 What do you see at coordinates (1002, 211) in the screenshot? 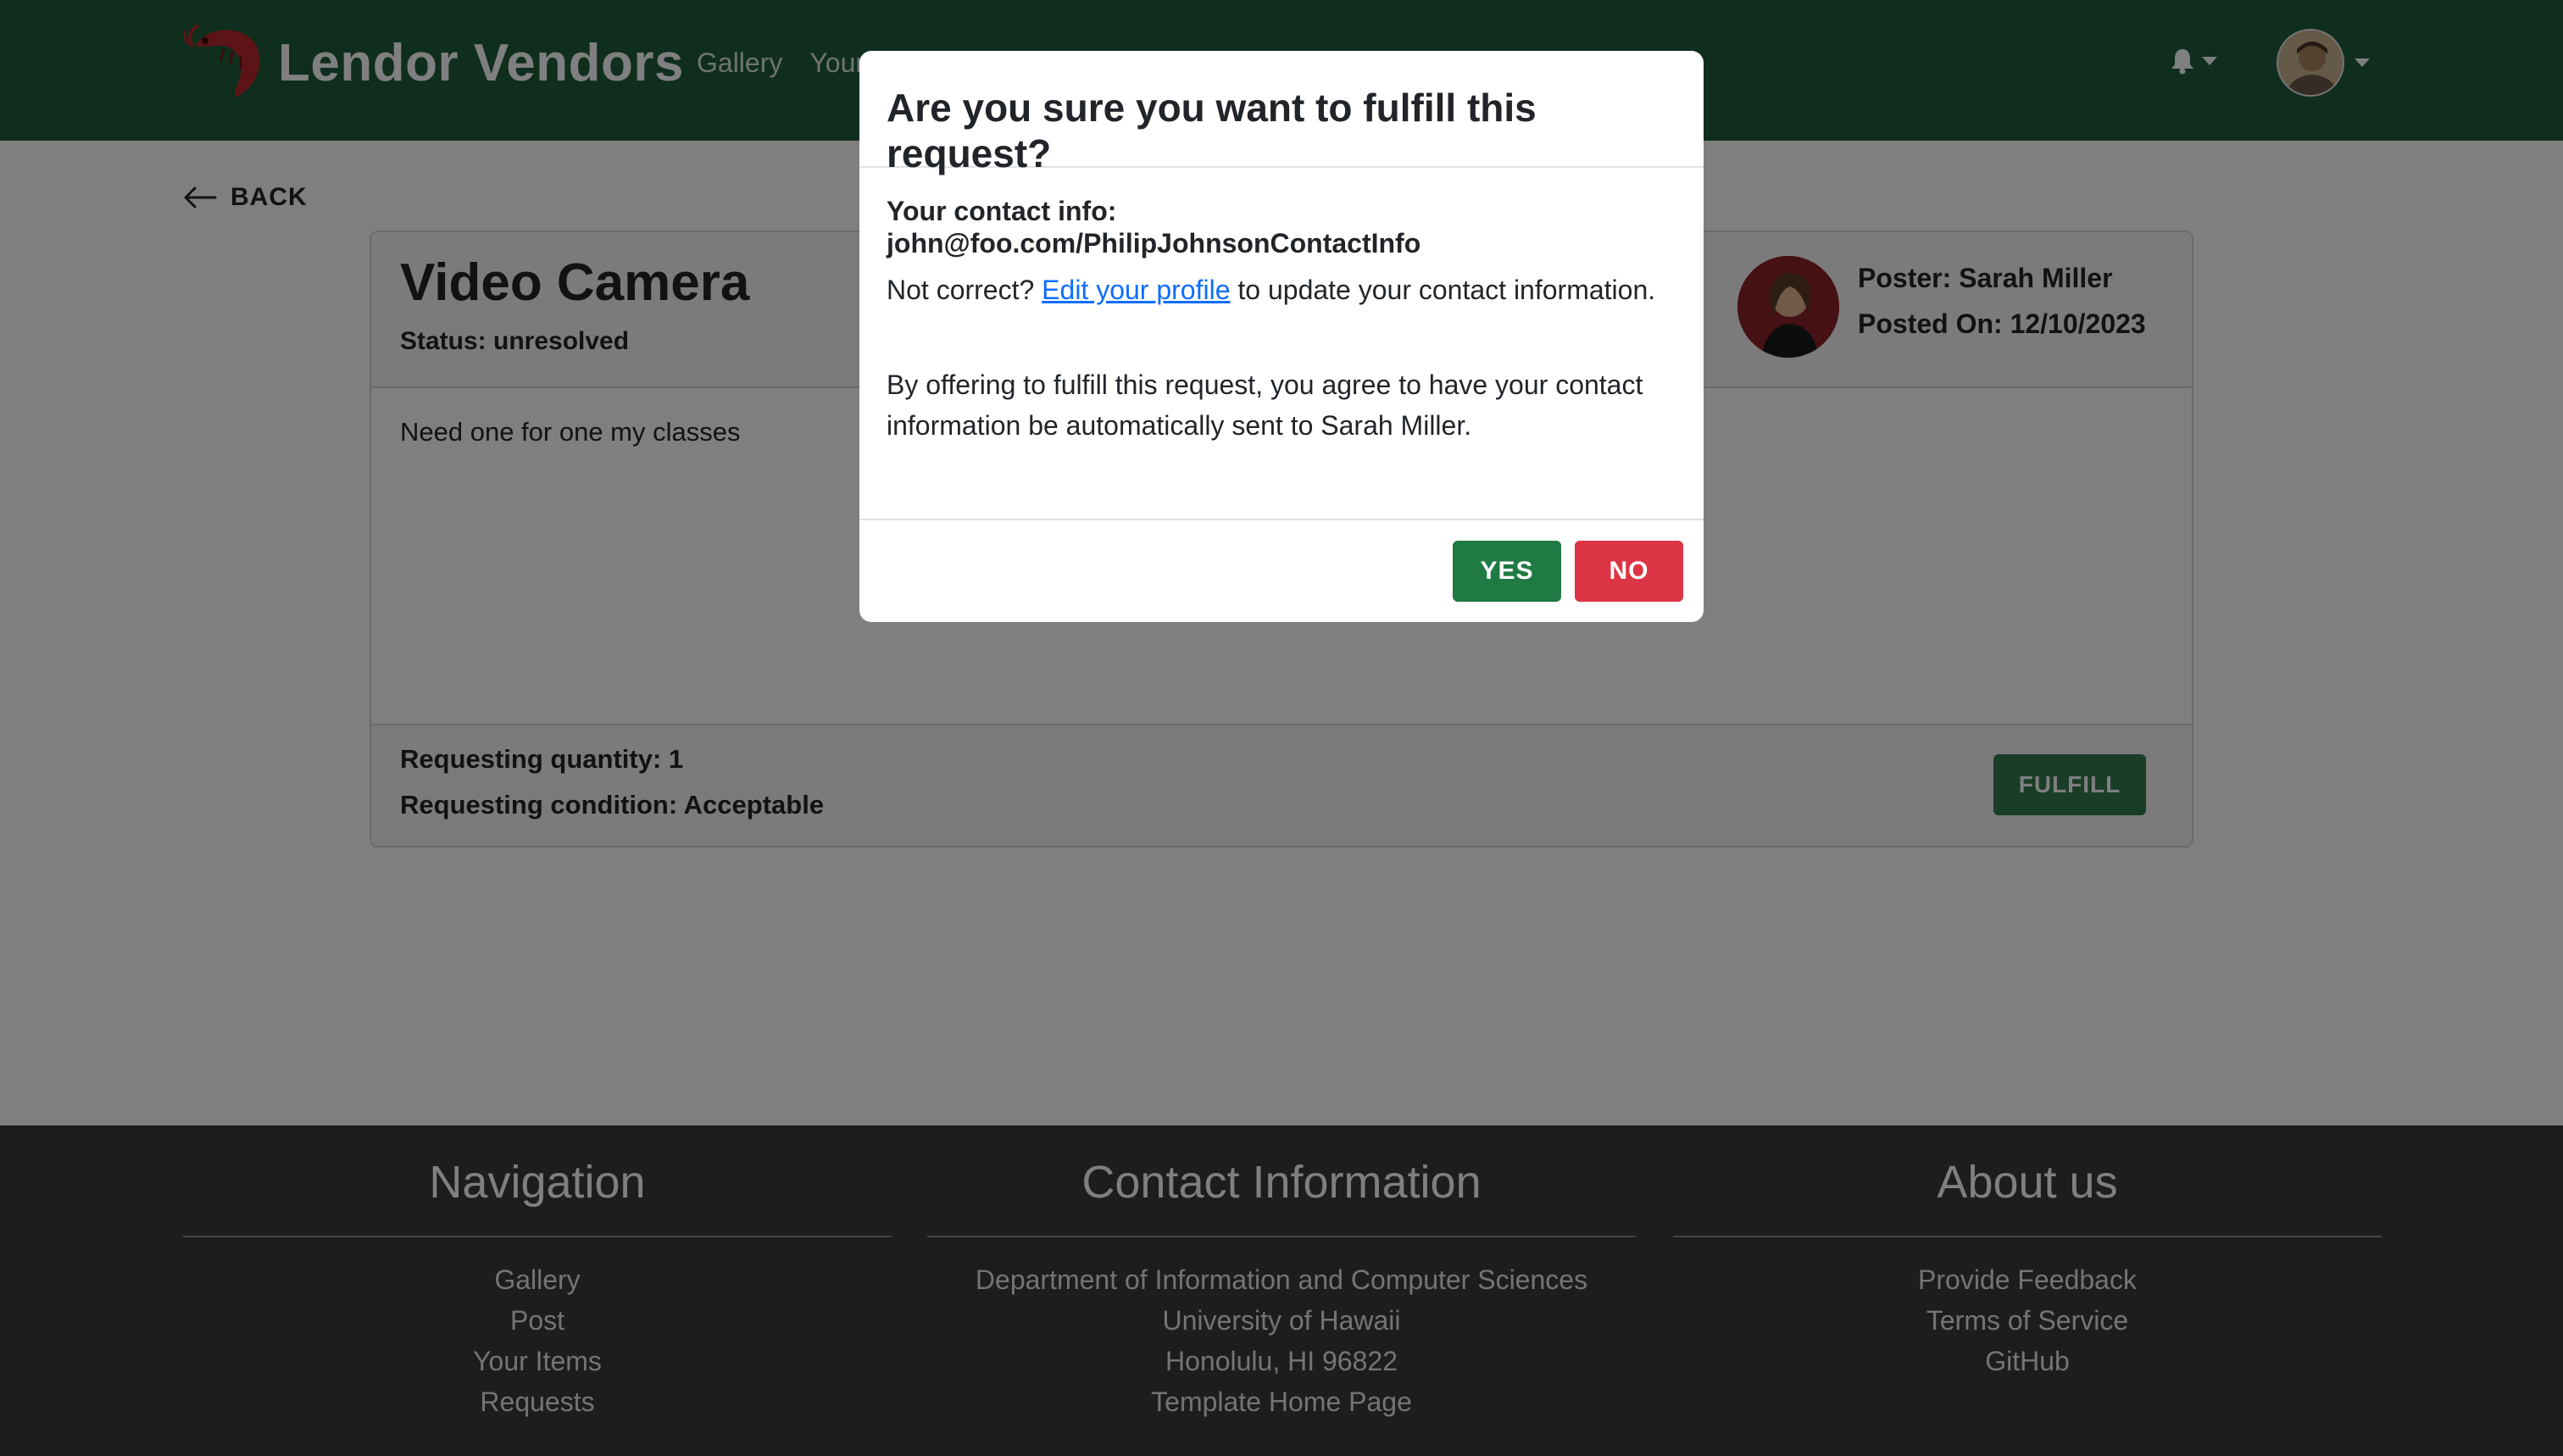
I see `contact-info-label: Your contact info:` at bounding box center [1002, 211].